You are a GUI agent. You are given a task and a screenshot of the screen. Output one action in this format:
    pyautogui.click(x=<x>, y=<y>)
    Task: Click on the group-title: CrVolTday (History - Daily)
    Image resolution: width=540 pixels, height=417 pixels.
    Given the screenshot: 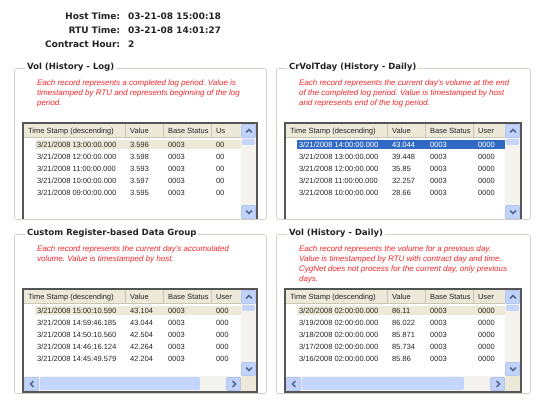 What is the action you would take?
    pyautogui.click(x=352, y=67)
    